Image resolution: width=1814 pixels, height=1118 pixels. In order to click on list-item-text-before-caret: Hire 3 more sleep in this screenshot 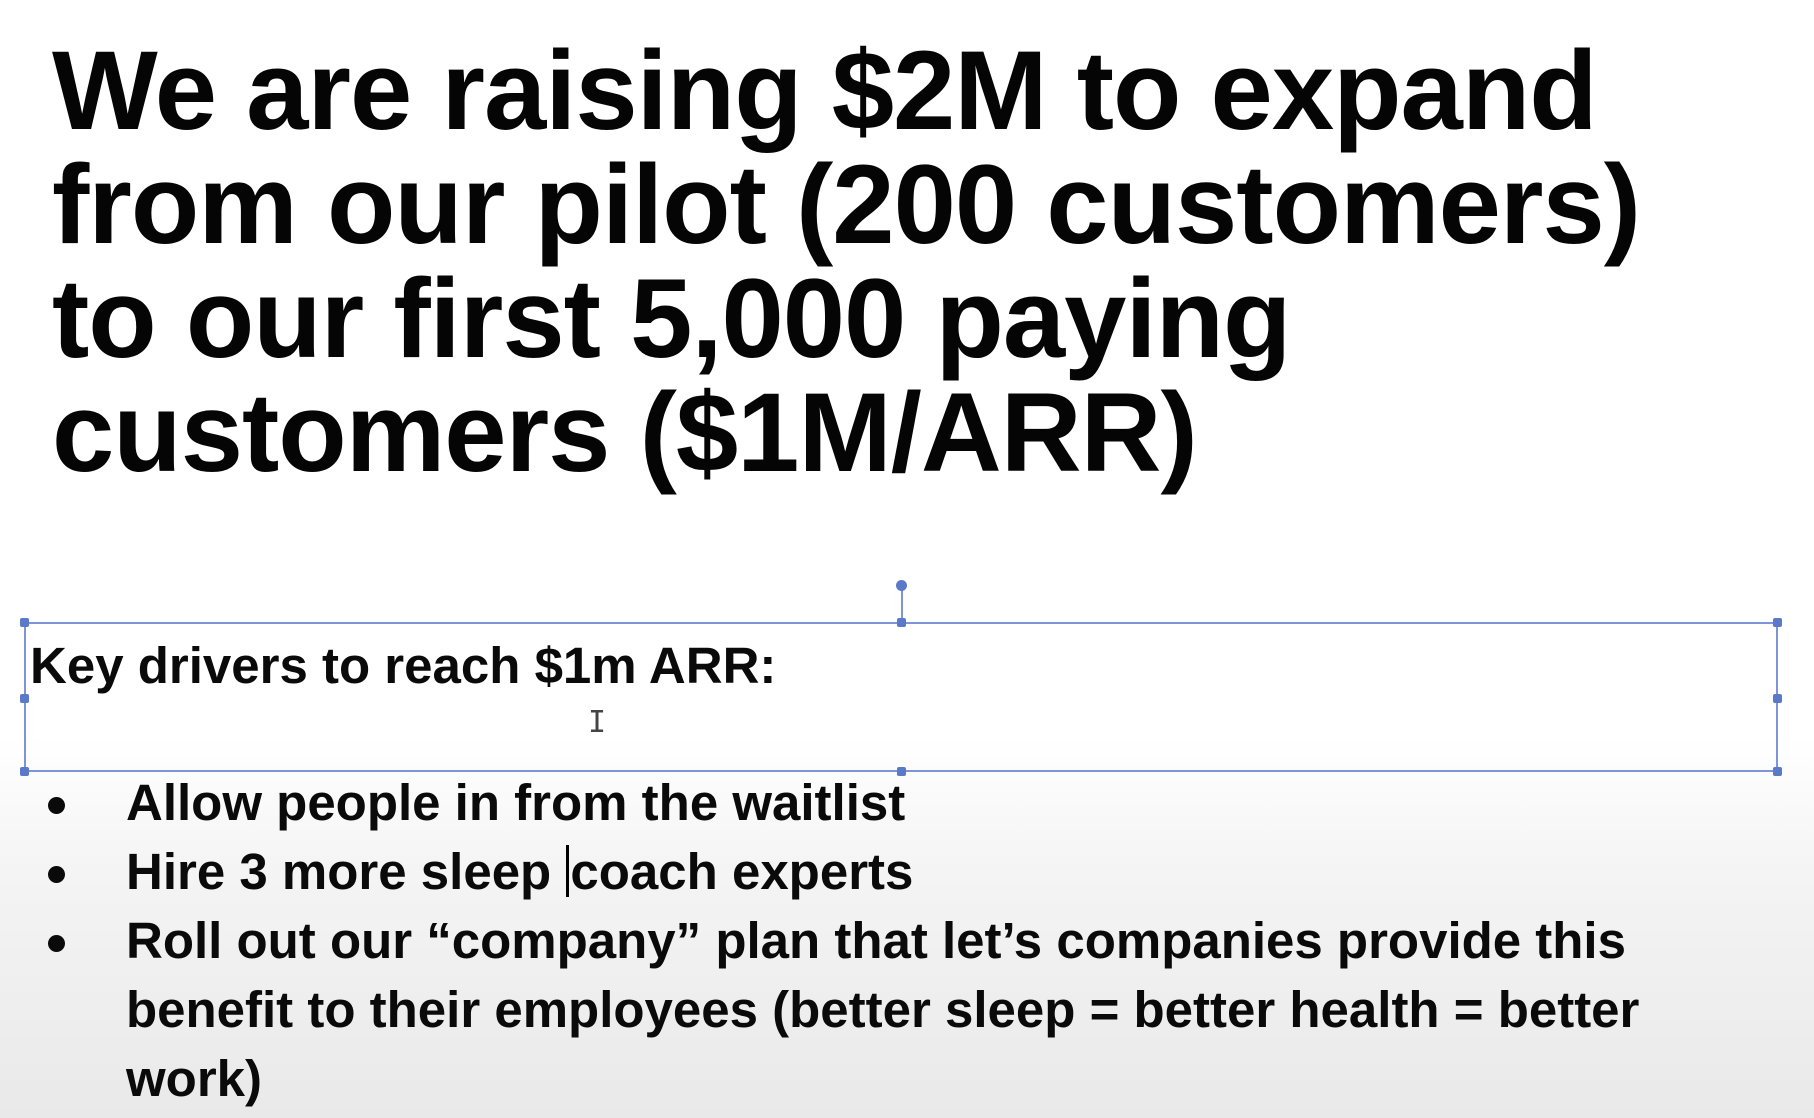, I will do `click(346, 871)`.